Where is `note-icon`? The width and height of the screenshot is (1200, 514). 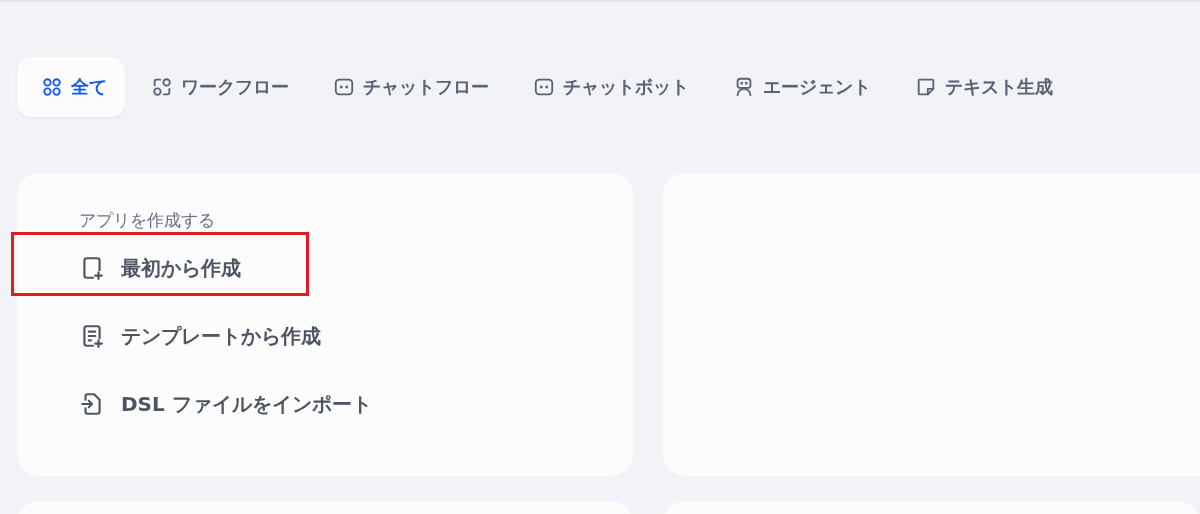 note-icon is located at coordinates (926, 87).